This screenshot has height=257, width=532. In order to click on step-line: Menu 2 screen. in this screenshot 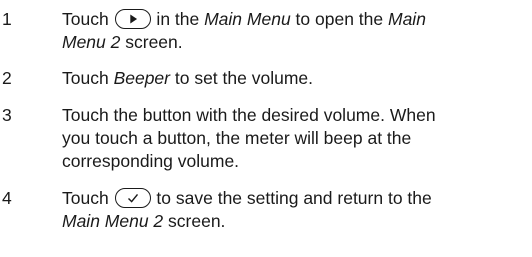, I will do `click(296, 42)`.